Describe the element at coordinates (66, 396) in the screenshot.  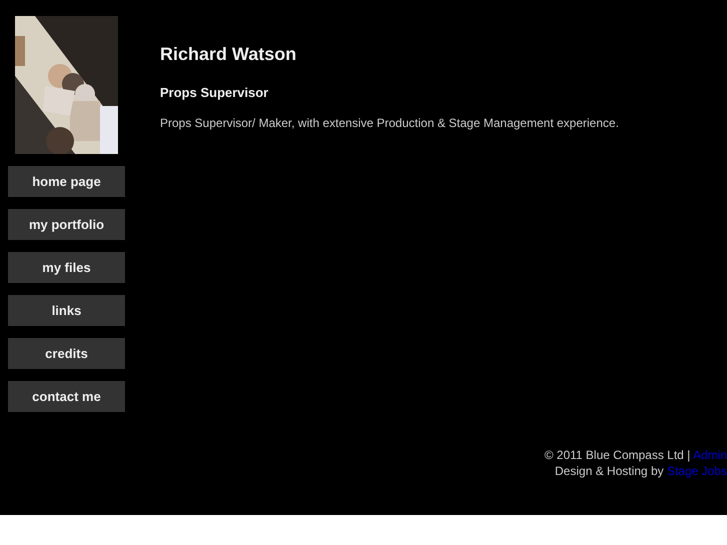
I see `nav-button: contact me` at that location.